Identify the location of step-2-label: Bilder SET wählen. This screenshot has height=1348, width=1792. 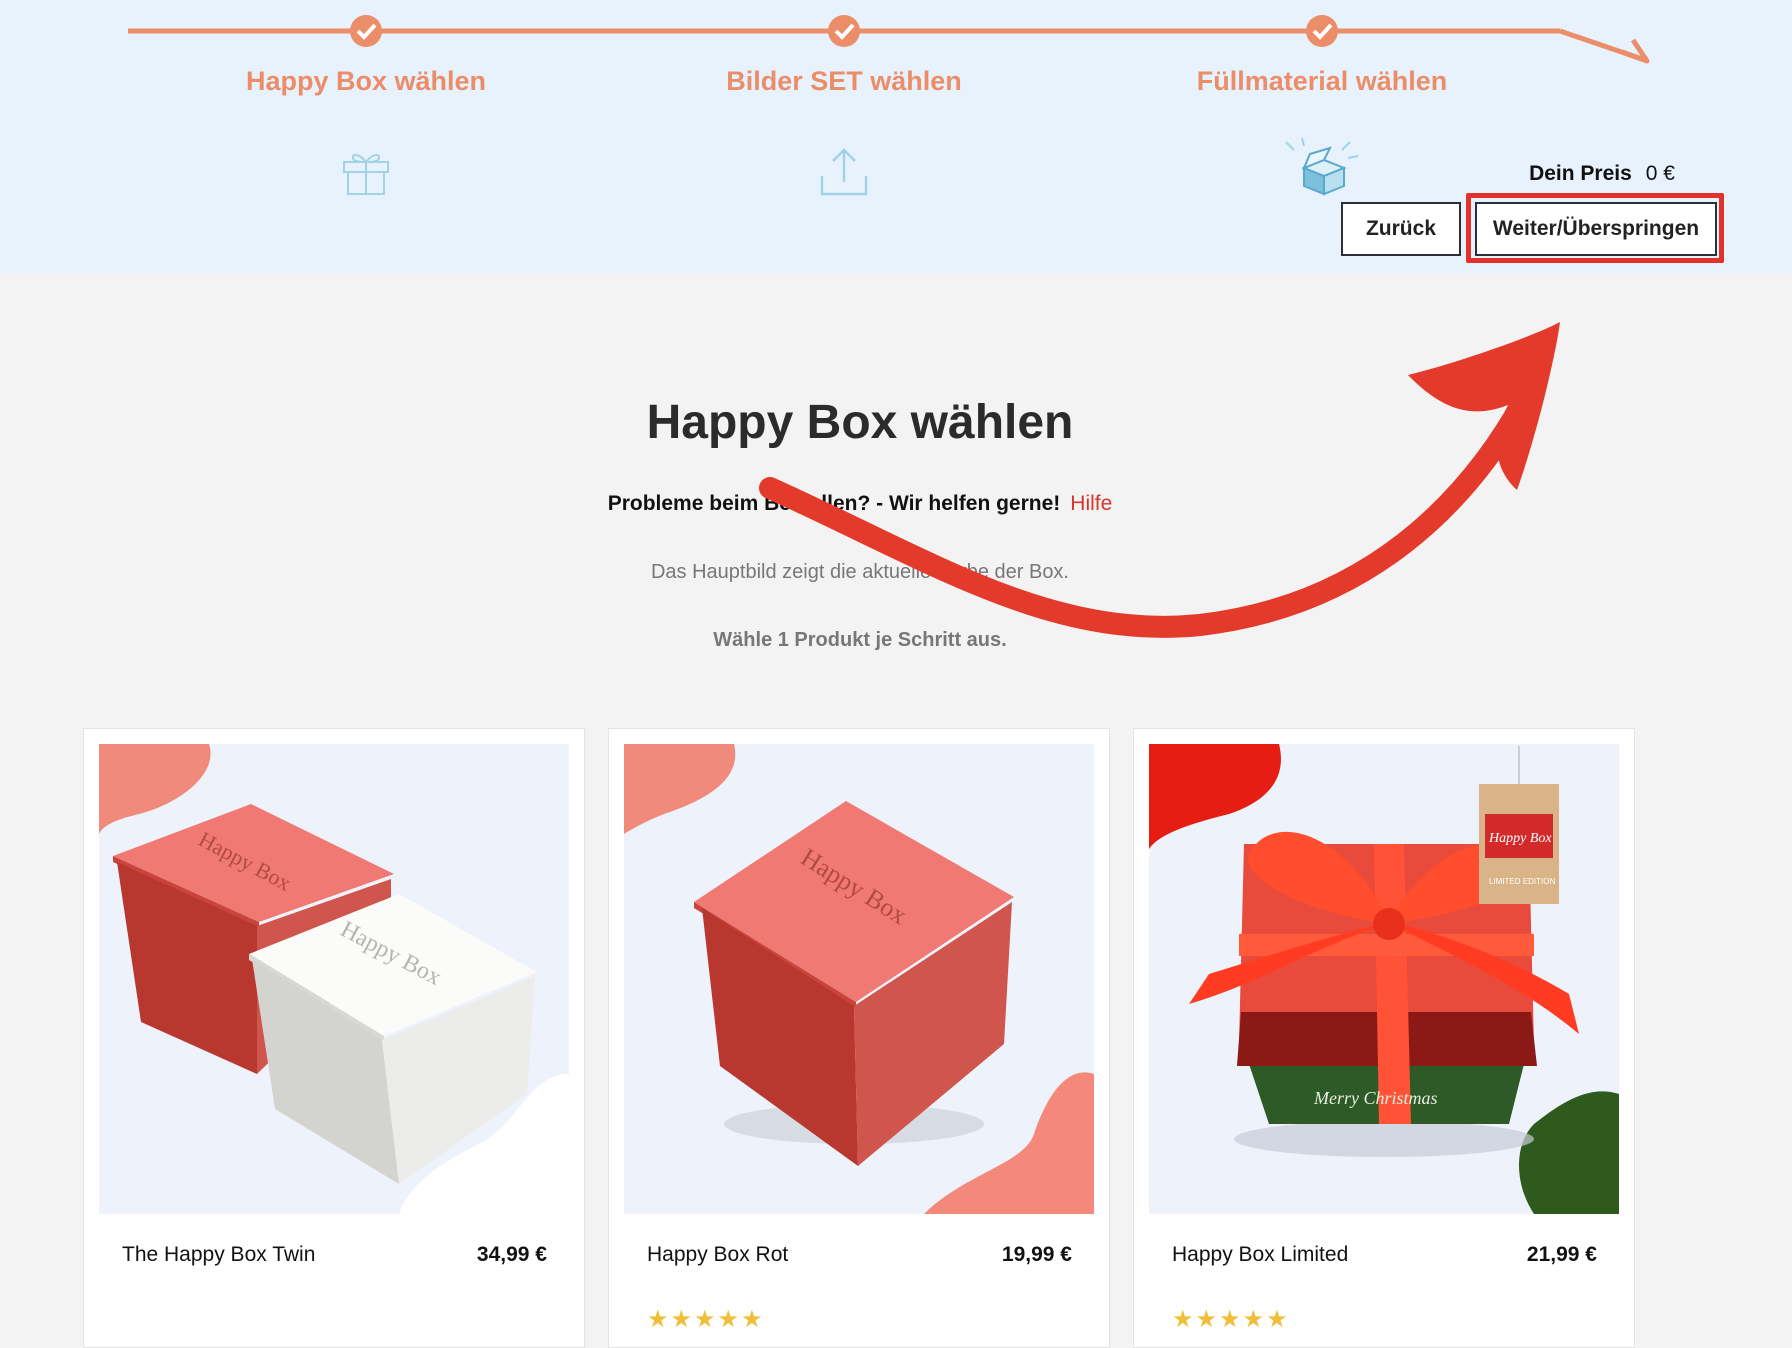
(844, 81).